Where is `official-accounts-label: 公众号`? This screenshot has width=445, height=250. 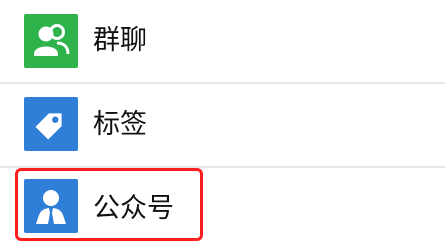 official-accounts-label: 公众号 is located at coordinates (133, 208).